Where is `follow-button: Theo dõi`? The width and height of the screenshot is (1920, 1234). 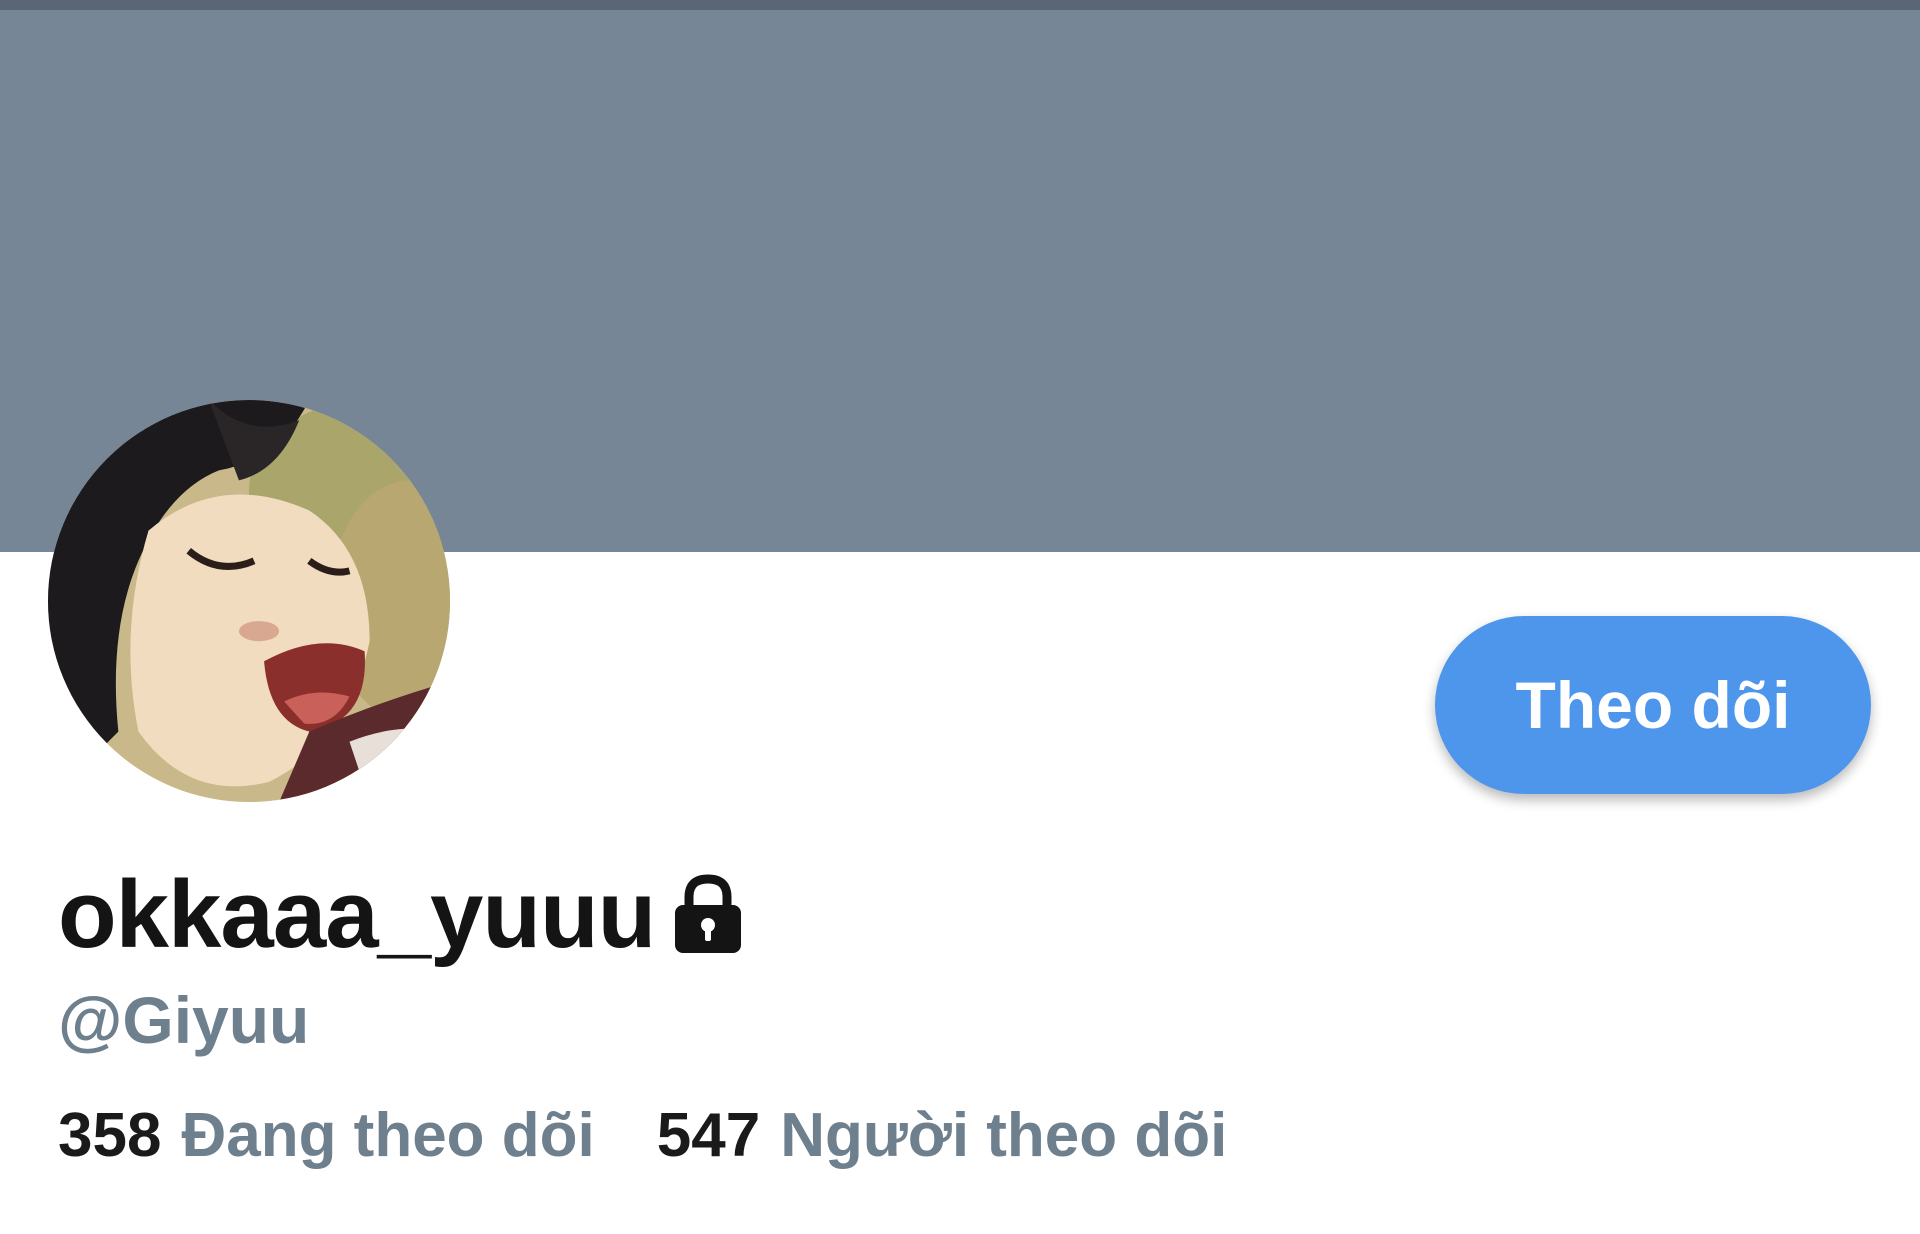
follow-button: Theo dõi is located at coordinates (1653, 705).